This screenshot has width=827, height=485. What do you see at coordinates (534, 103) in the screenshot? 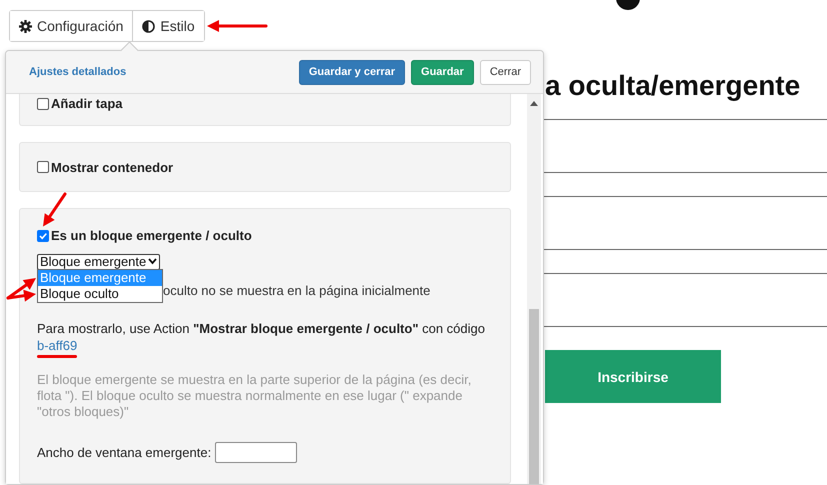
I see `scroll-up-icon` at bounding box center [534, 103].